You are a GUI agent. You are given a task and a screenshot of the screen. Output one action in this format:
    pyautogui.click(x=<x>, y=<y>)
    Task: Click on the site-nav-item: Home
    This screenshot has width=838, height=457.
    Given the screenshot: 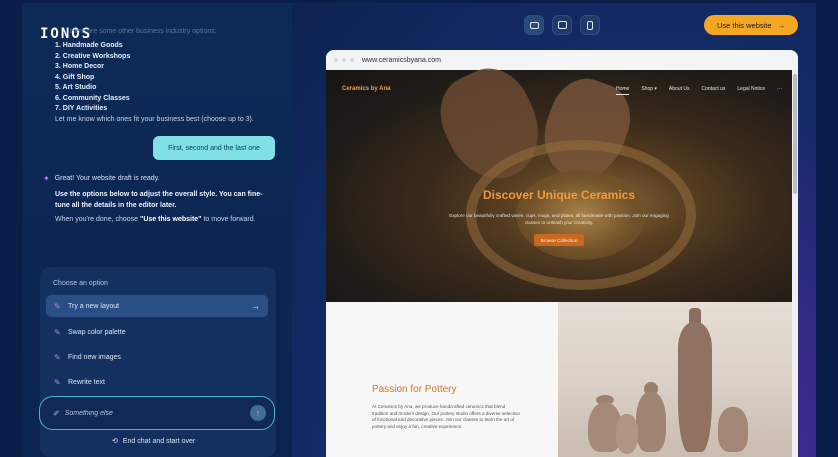 What is the action you would take?
    pyautogui.click(x=623, y=90)
    